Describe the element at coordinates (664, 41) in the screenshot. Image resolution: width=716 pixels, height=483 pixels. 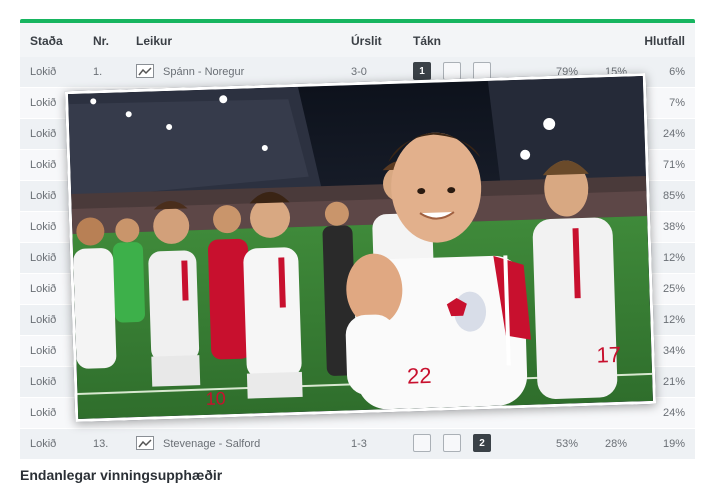
I see `header-hlutfall: Hlutfall` at that location.